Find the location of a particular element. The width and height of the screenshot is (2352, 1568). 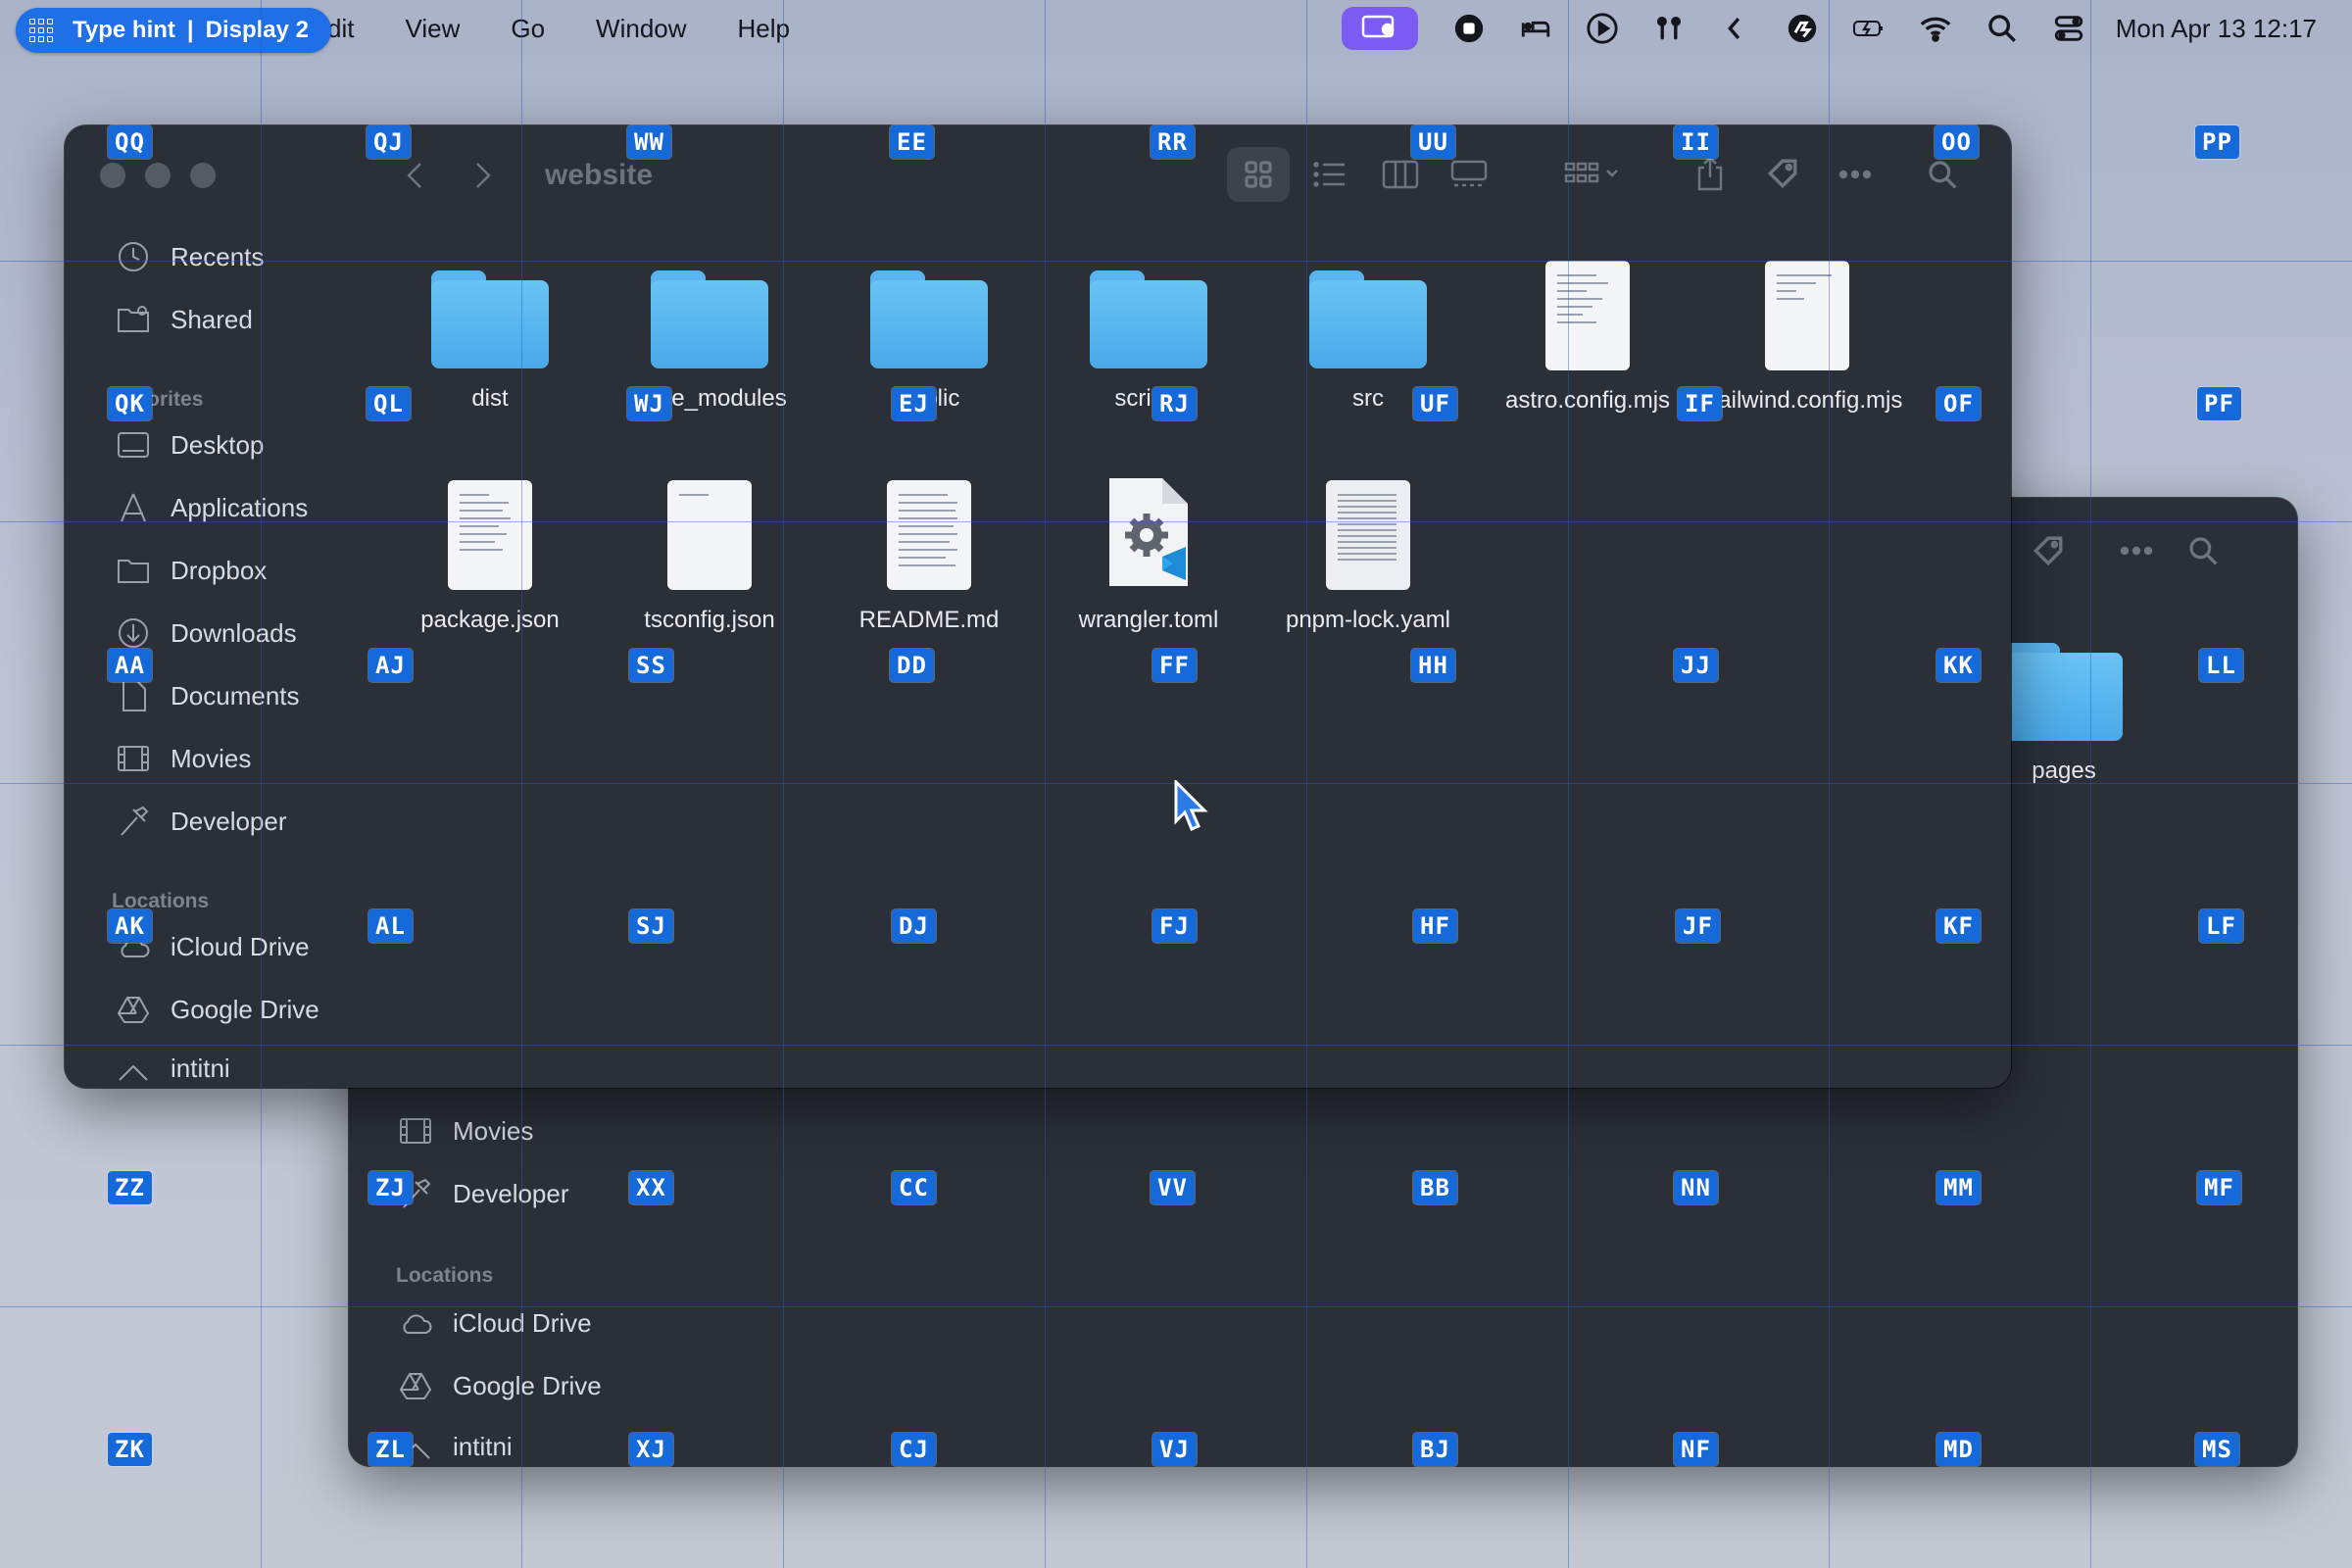

screen-sharing-icon is located at coordinates (1379, 28).